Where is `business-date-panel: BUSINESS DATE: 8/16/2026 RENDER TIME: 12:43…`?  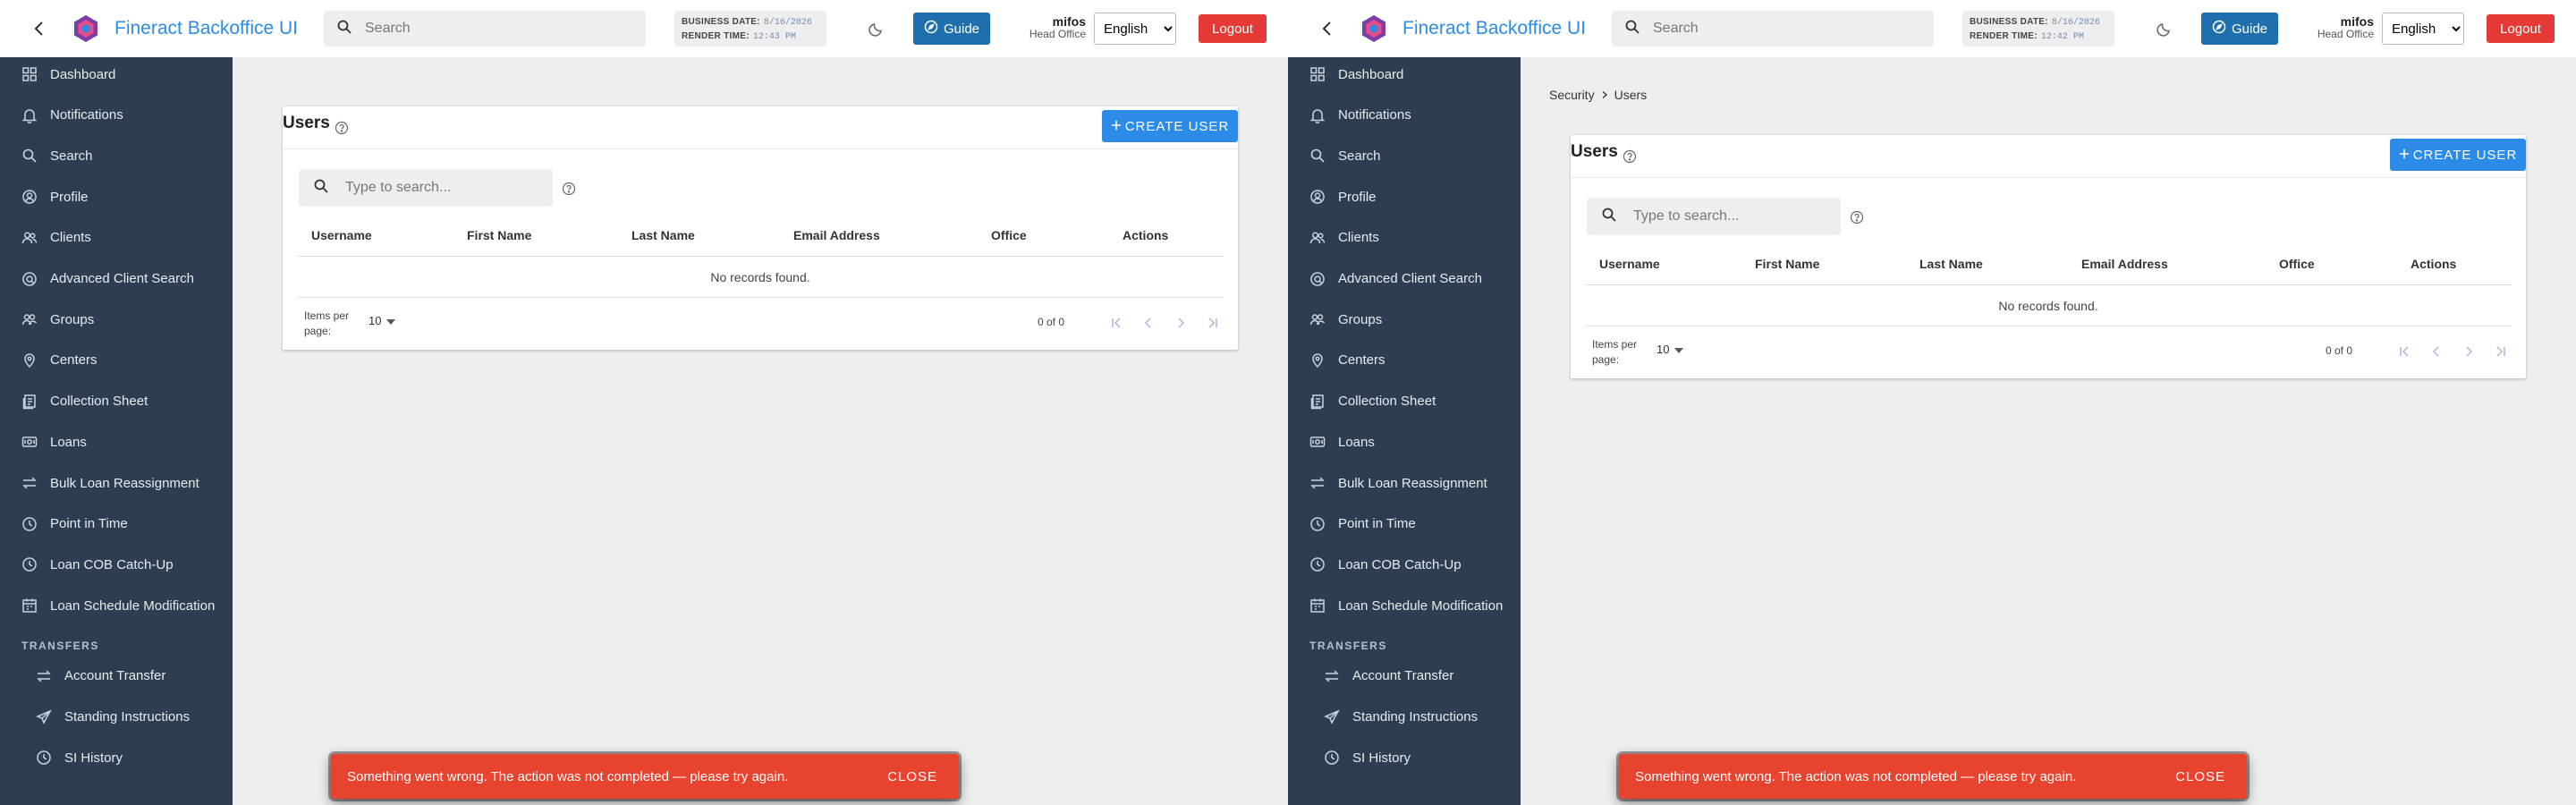 business-date-panel: BUSINESS DATE: 8/16/2026 RENDER TIME: 12:43… is located at coordinates (750, 29).